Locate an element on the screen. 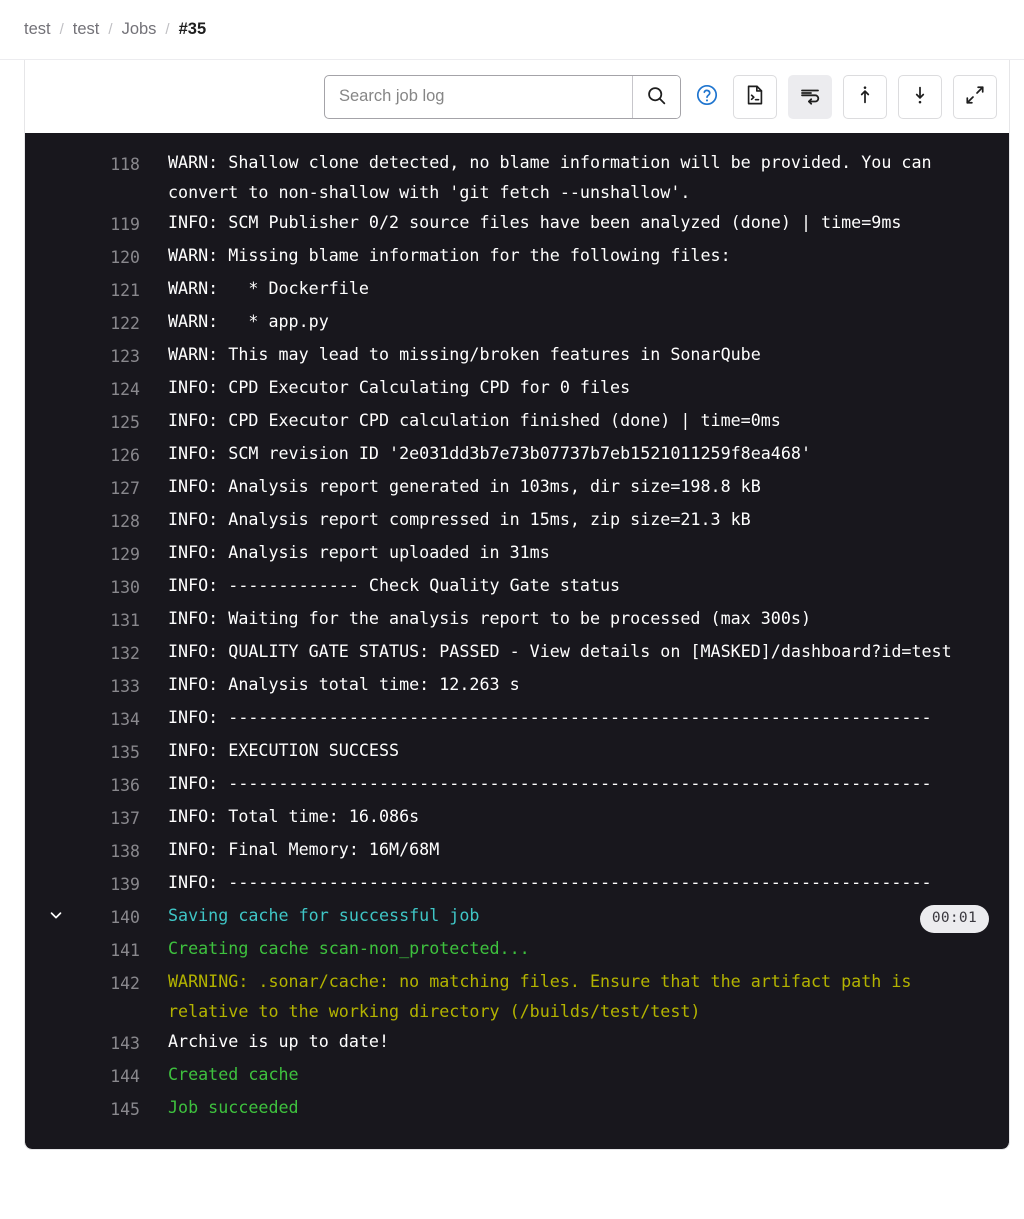 The image size is (1024, 1219). log-line-number: 127 is located at coordinates (125, 489).